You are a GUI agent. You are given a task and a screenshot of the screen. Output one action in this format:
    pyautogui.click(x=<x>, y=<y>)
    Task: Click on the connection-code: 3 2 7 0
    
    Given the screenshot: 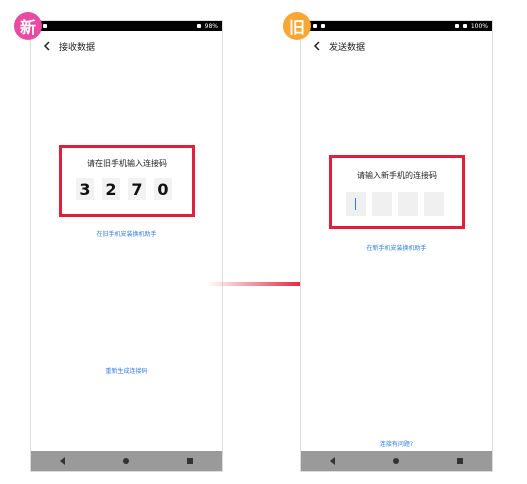 What is the action you would take?
    pyautogui.click(x=124, y=189)
    